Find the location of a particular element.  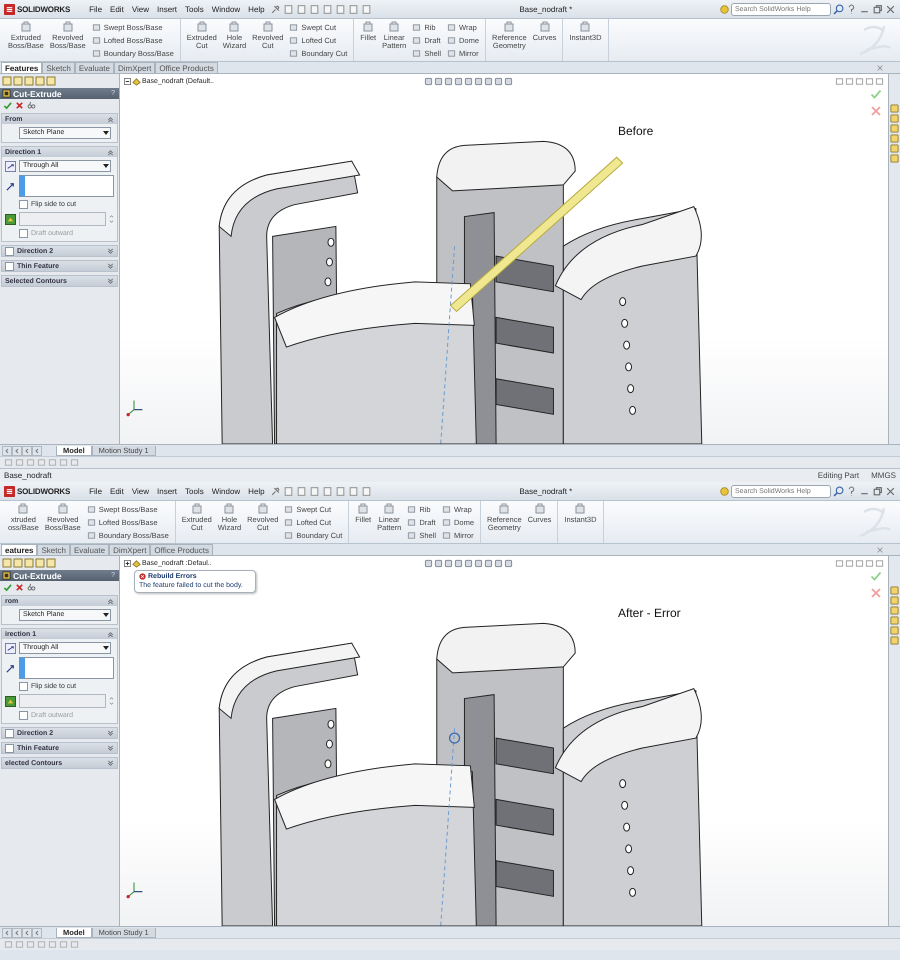

axis-triad-icon is located at coordinates (134, 890).